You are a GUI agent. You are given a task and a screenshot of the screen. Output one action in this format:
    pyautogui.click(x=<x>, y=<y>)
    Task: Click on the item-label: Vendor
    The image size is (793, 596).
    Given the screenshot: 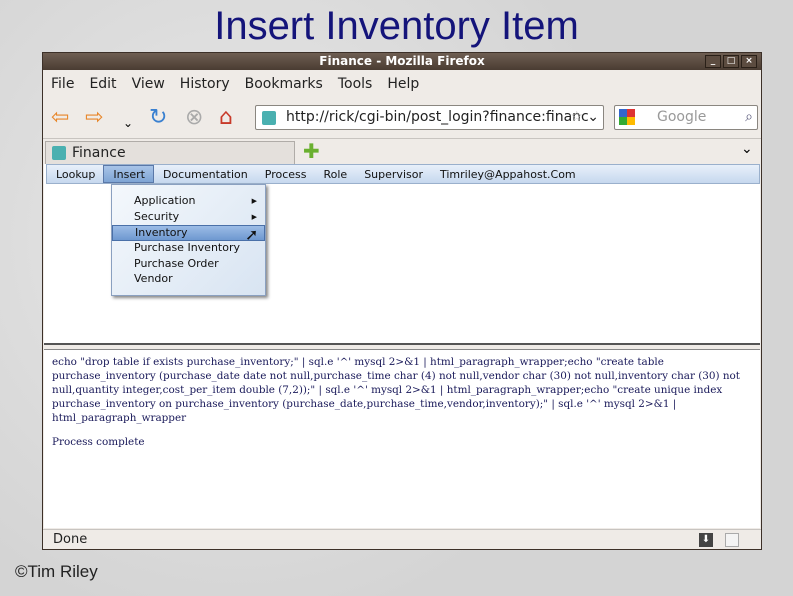 What is the action you would take?
    pyautogui.click(x=153, y=279)
    